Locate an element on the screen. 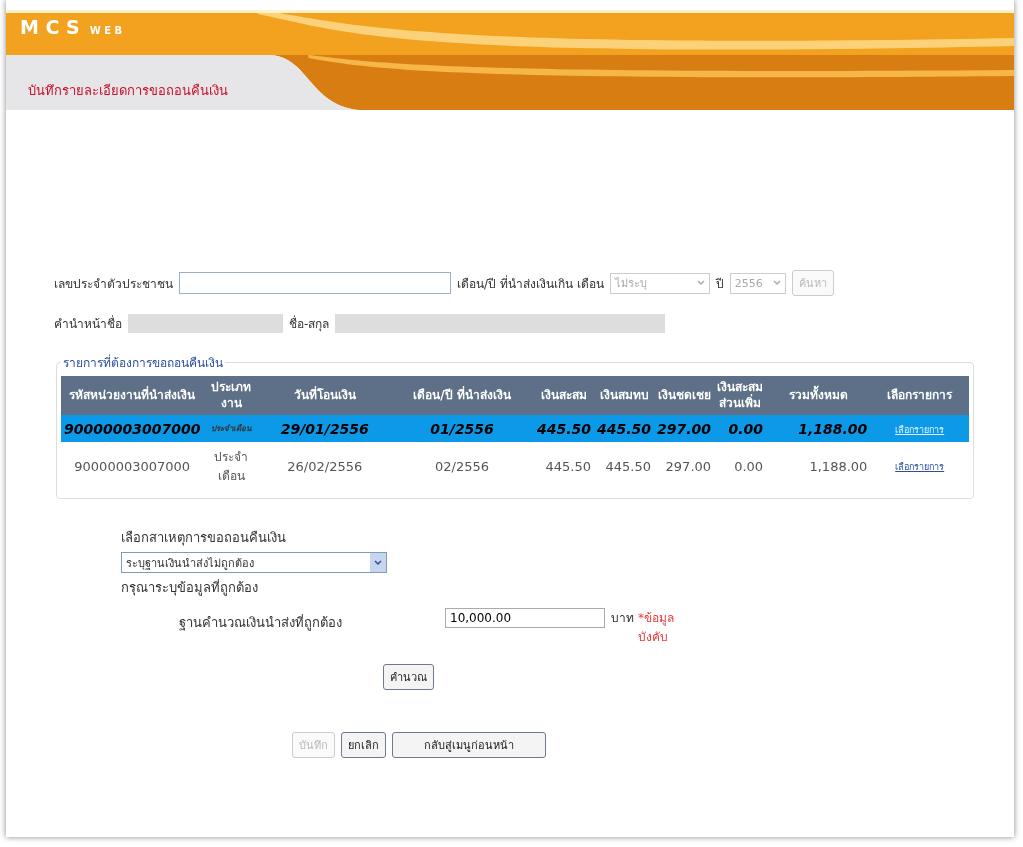  table-cell: 26/02/2556 is located at coordinates (325, 466).